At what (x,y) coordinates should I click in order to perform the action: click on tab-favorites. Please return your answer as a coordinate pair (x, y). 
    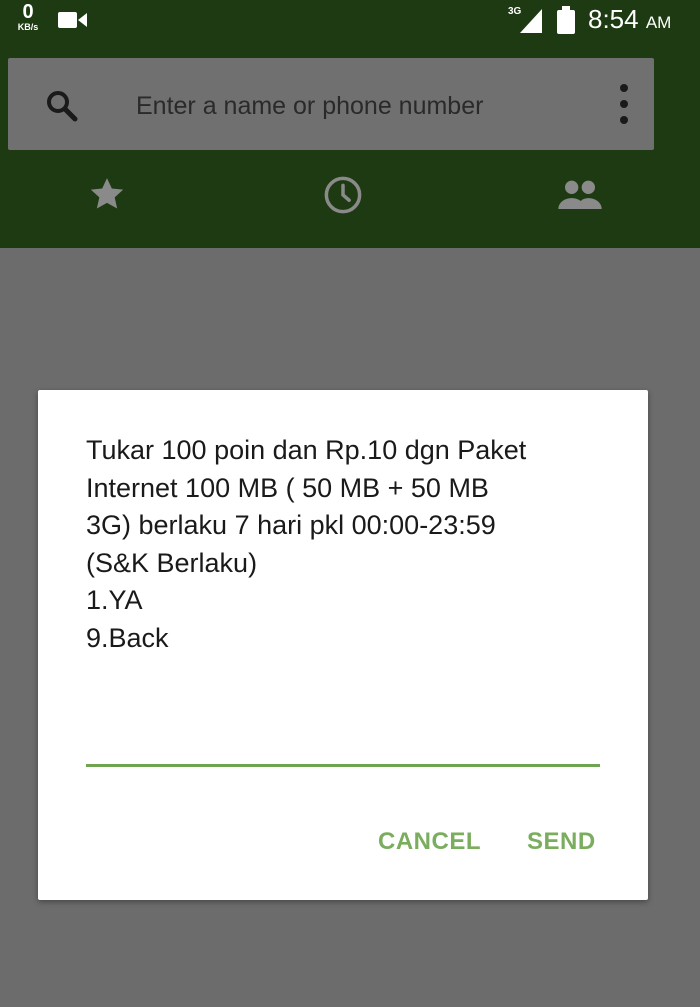
    Looking at the image, I should click on (107, 204).